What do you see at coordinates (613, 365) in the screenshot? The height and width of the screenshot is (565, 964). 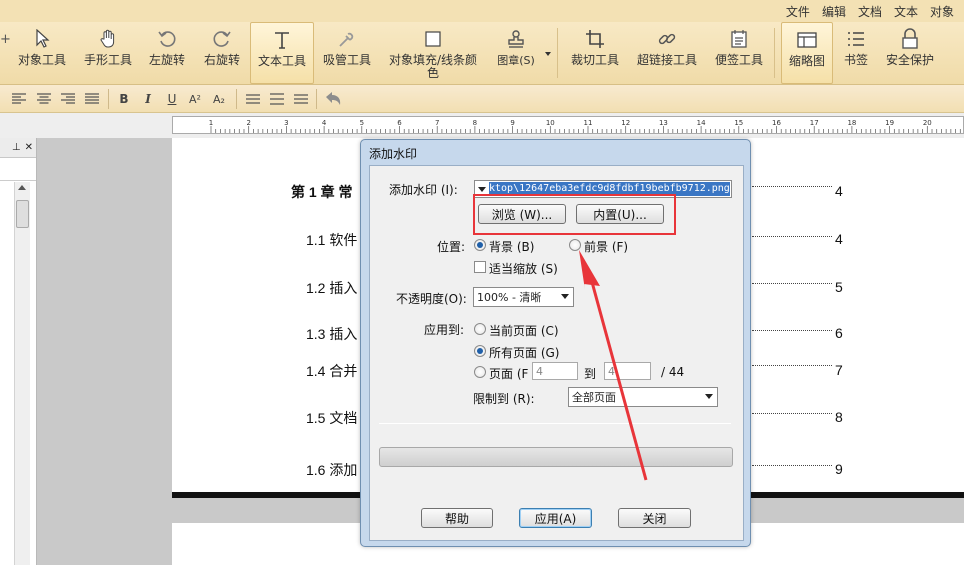 I see `annotation-arrow` at bounding box center [613, 365].